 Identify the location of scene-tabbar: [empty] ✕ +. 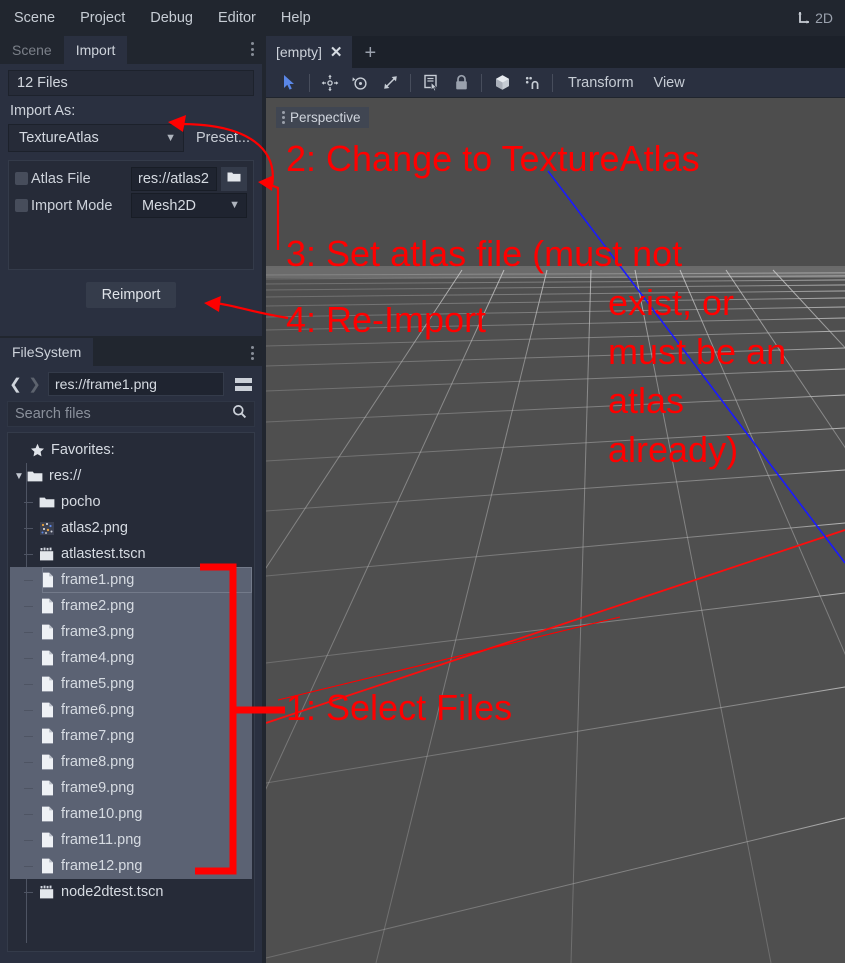
(555, 52).